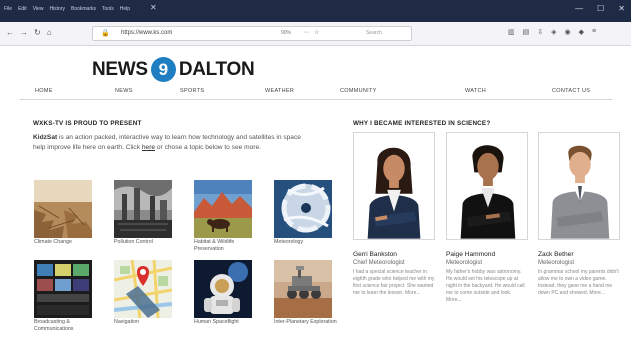  What do you see at coordinates (149, 242) in the screenshot?
I see `topic-label: Pollution Control` at bounding box center [149, 242].